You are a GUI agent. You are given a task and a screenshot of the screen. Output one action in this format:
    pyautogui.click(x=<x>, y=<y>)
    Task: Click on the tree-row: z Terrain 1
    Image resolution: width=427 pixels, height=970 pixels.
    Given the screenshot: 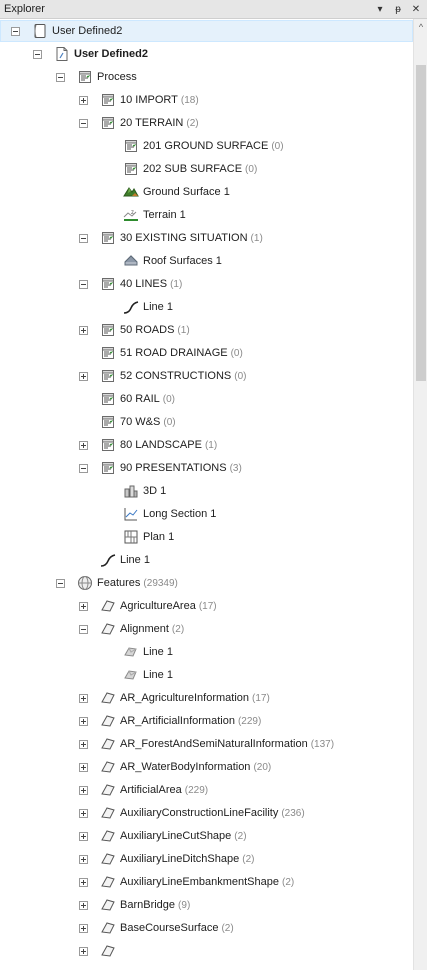 What is the action you would take?
    pyautogui.click(x=206, y=215)
    